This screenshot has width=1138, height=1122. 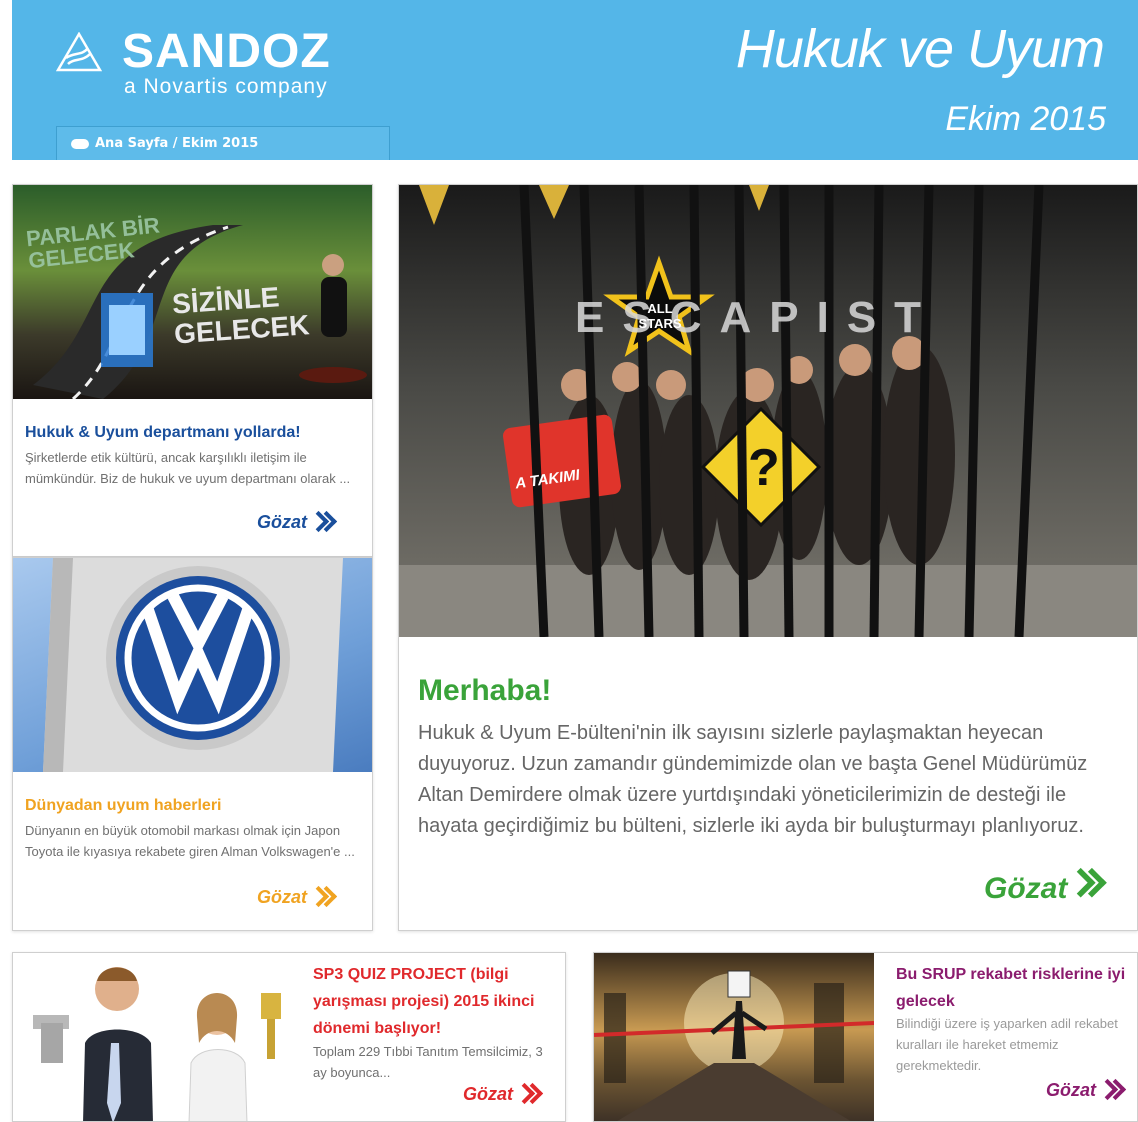 I want to click on escape-room-sign: ESCAPIST, so click(x=757, y=317).